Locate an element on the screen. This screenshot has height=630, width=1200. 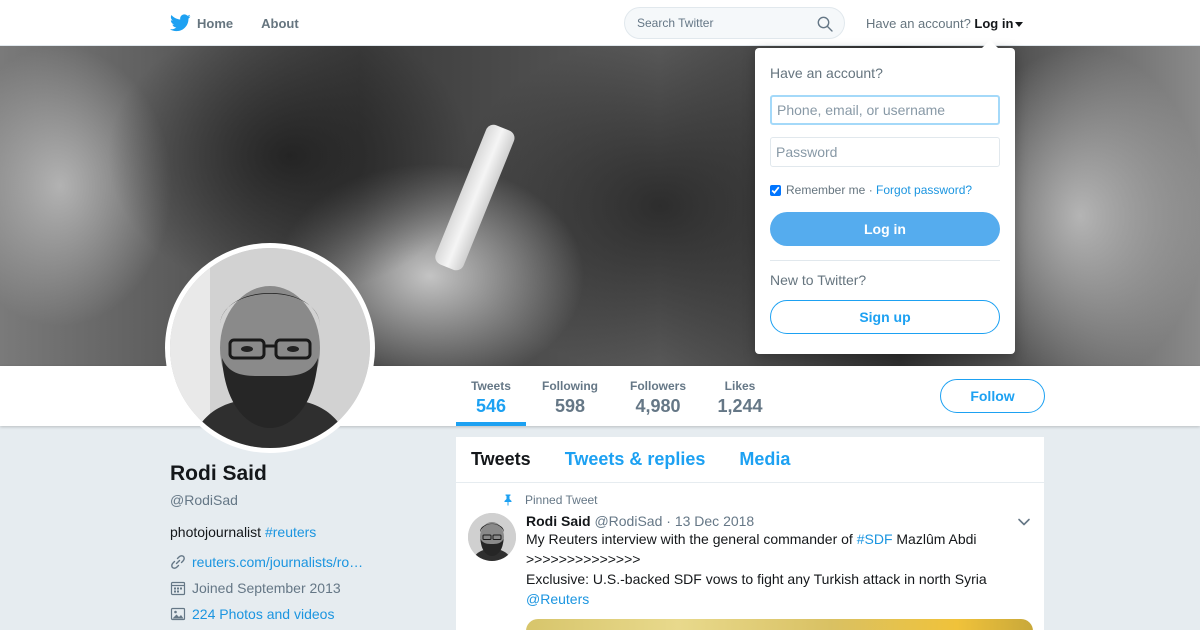
nav-about-link: About is located at coordinates (280, 23).